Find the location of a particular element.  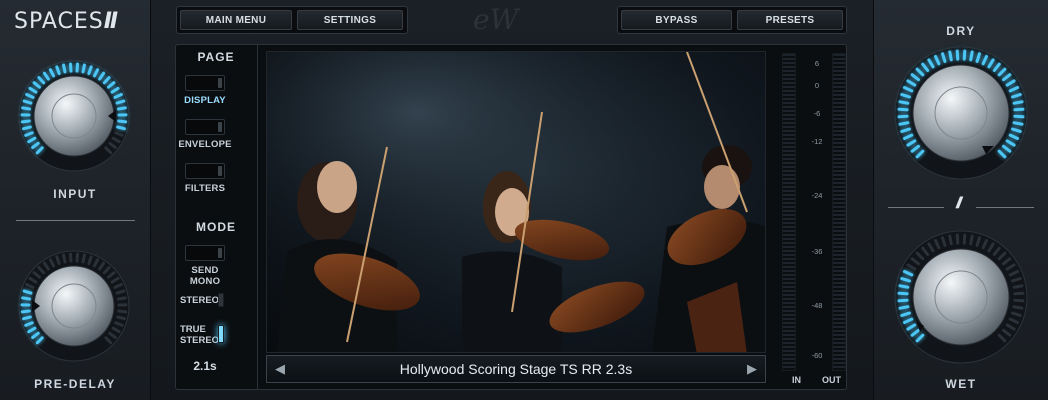

db-tick-6: 6 is located at coordinates (817, 63).